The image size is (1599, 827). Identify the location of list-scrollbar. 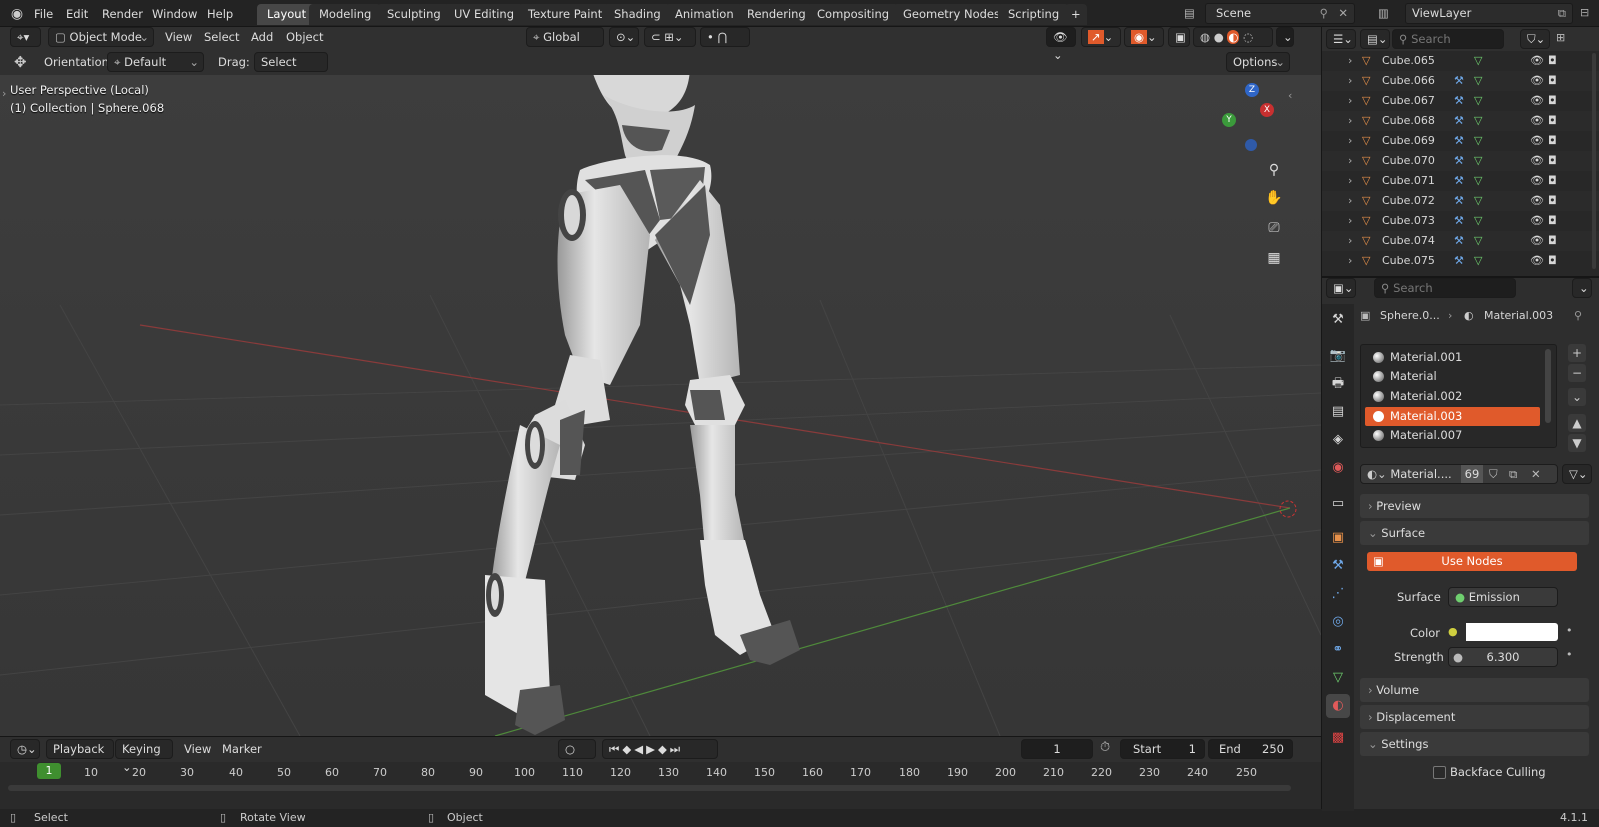
(1548, 386).